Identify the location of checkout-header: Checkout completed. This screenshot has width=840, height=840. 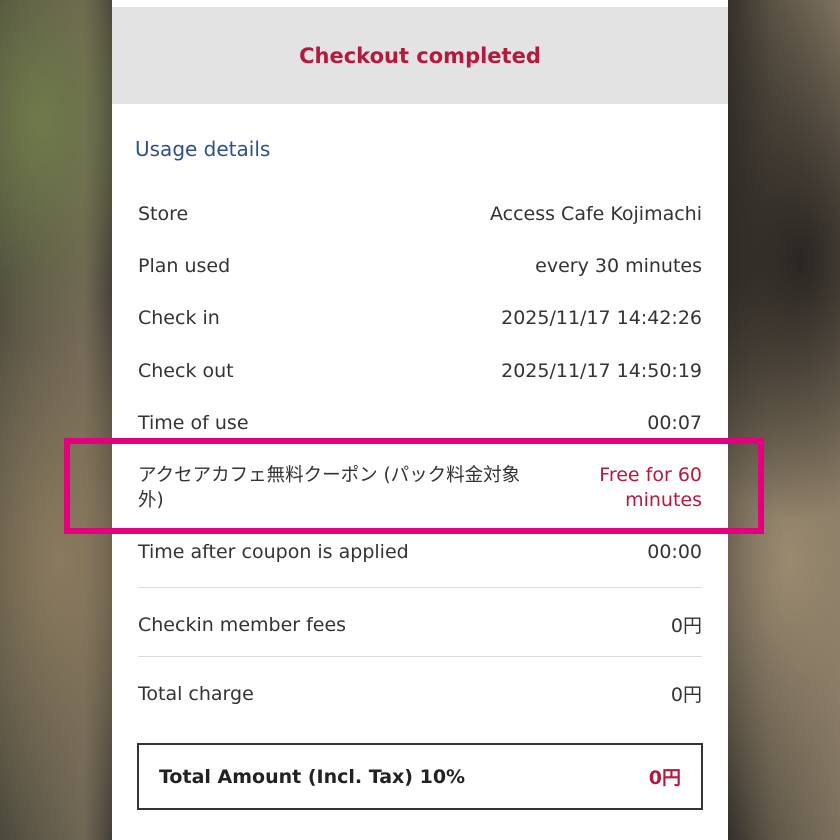
(420, 55).